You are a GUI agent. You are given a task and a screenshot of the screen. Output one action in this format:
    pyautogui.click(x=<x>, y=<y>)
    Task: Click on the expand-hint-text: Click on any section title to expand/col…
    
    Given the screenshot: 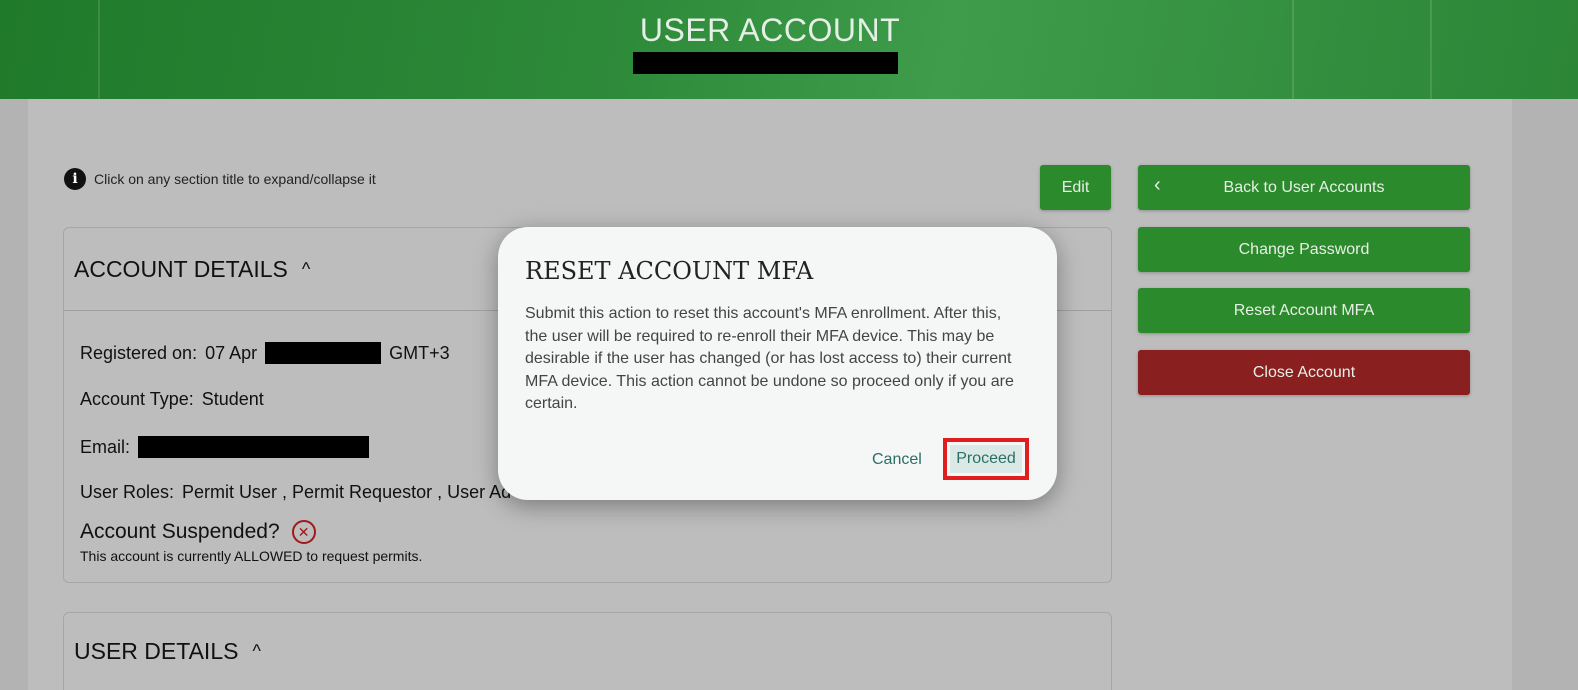 What is the action you would take?
    pyautogui.click(x=235, y=179)
    